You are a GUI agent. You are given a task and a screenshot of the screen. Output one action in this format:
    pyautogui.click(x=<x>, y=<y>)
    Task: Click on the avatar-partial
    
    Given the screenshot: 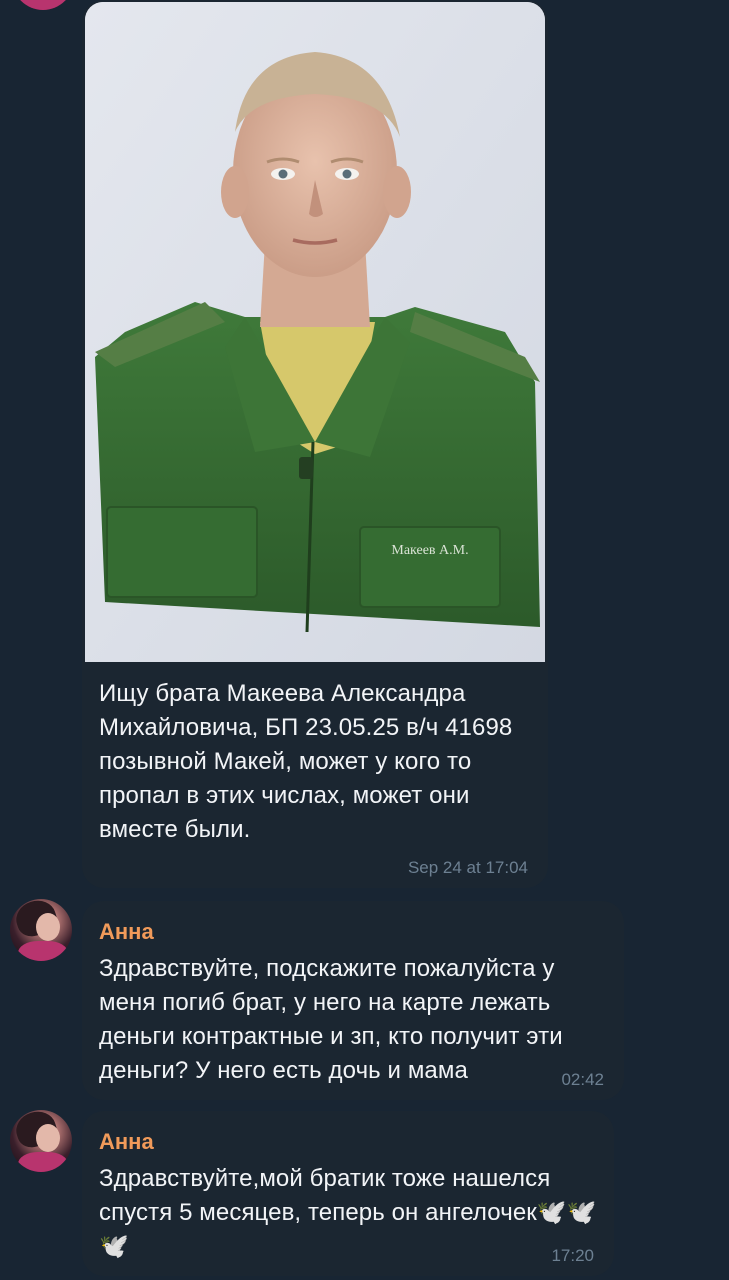 What is the action you would take?
    pyautogui.click(x=43, y=5)
    